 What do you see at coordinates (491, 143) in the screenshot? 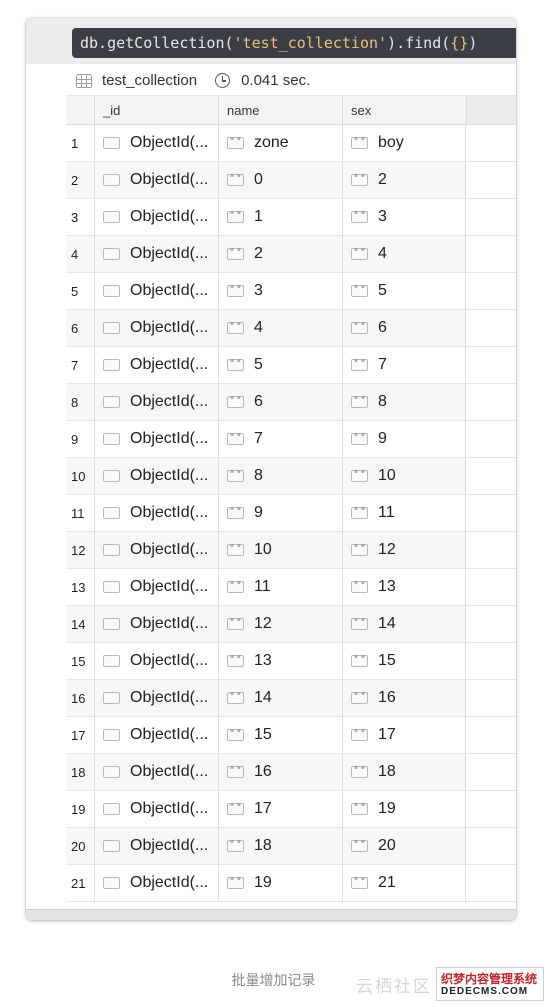
I see `row-filler` at bounding box center [491, 143].